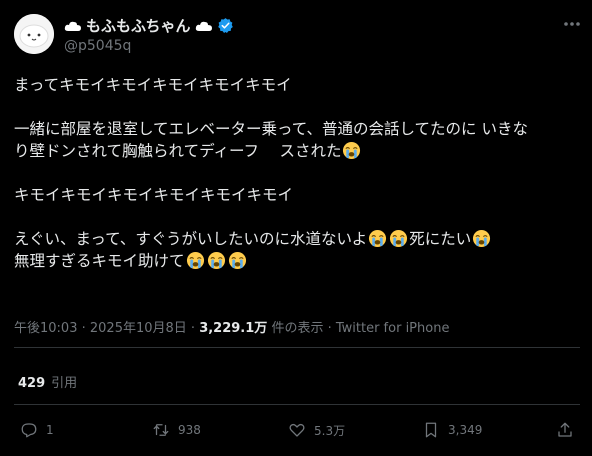 The image size is (592, 456). Describe the element at coordinates (64, 383) in the screenshot. I see `quotes-label: 引用` at that location.